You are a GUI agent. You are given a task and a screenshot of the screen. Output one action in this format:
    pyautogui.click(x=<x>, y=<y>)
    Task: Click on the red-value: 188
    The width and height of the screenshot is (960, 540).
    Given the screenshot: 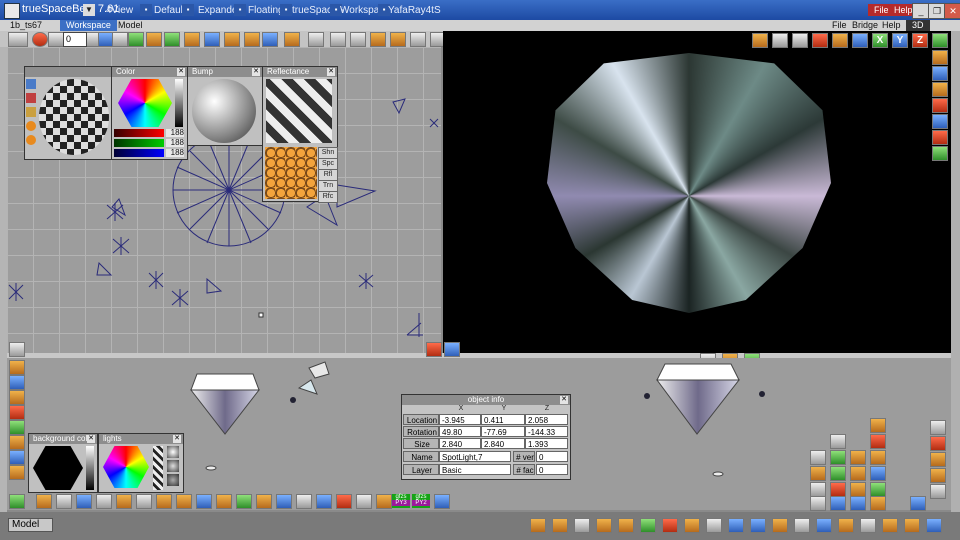 What is the action you would take?
    pyautogui.click(x=175, y=133)
    